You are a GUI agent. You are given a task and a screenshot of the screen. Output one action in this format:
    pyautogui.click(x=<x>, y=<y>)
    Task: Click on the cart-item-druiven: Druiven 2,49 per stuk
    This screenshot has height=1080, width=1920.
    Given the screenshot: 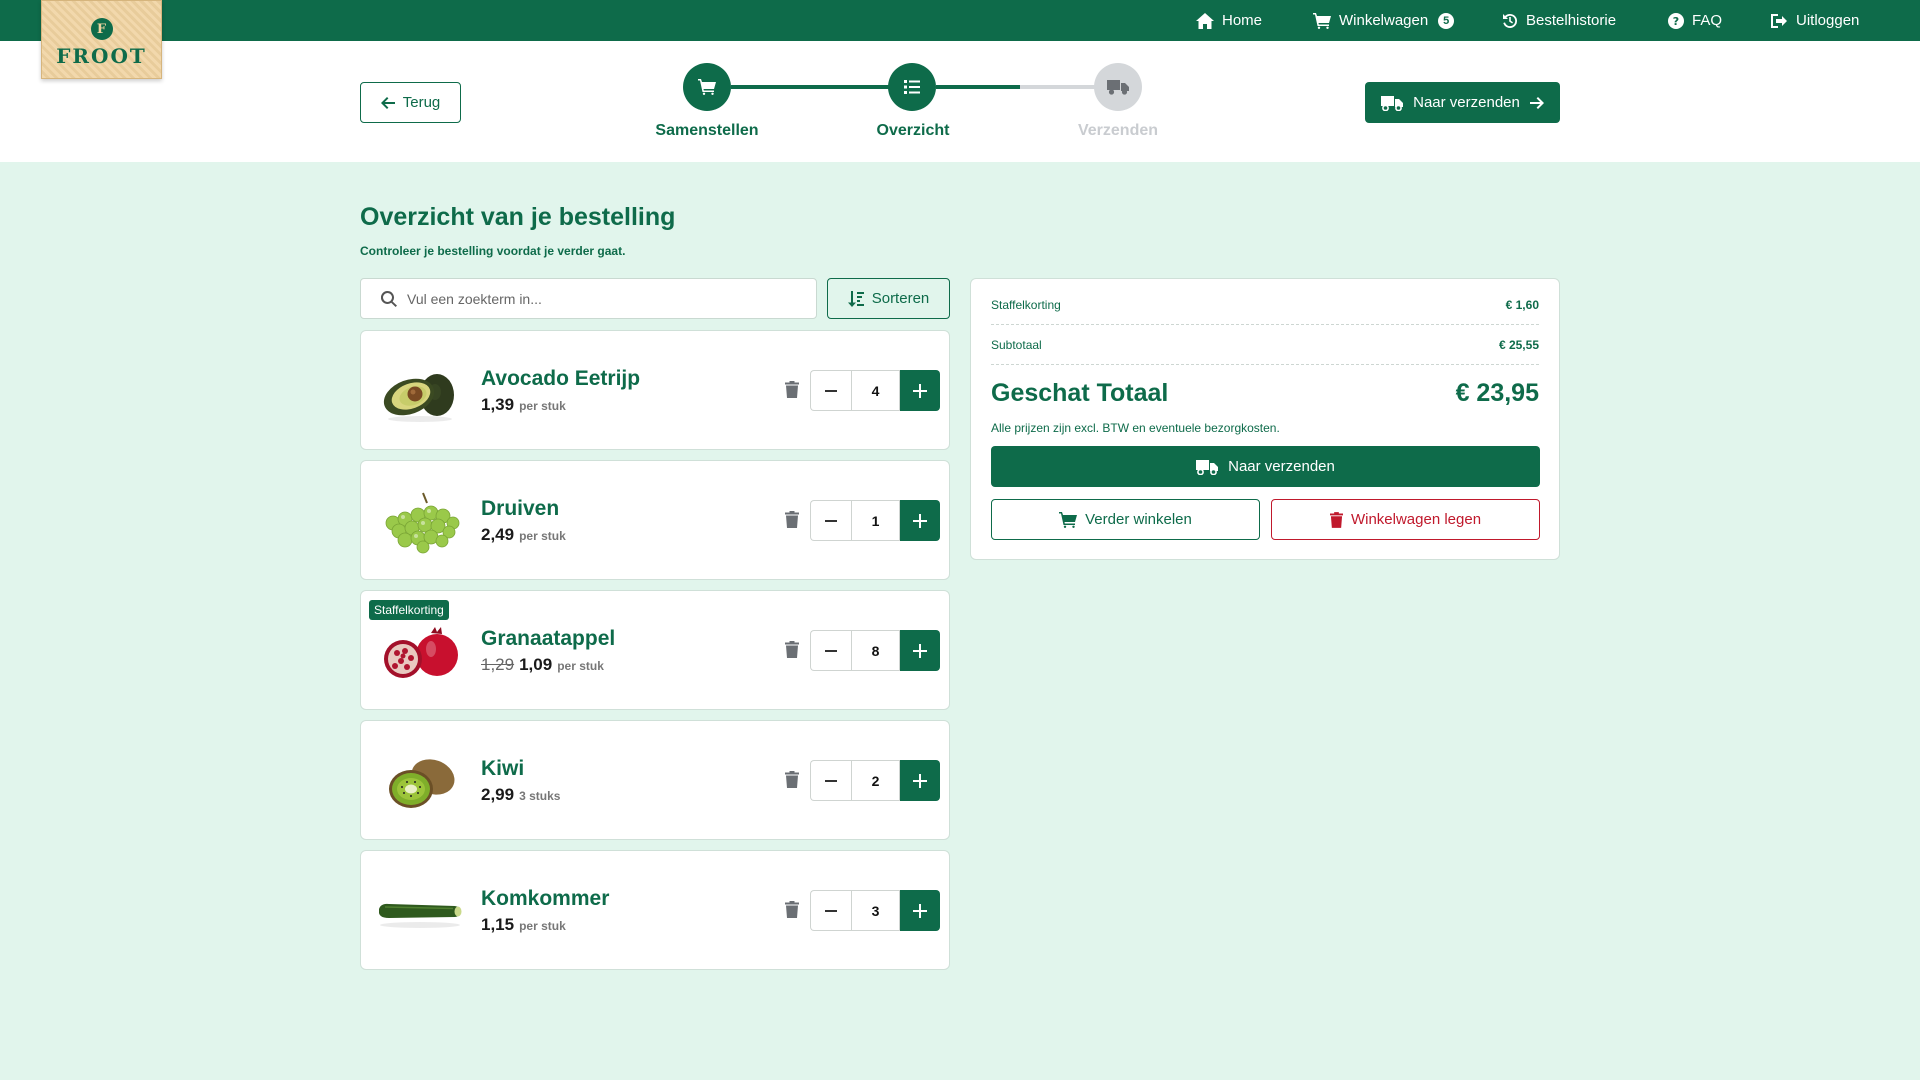 What is the action you would take?
    pyautogui.click(x=655, y=520)
    